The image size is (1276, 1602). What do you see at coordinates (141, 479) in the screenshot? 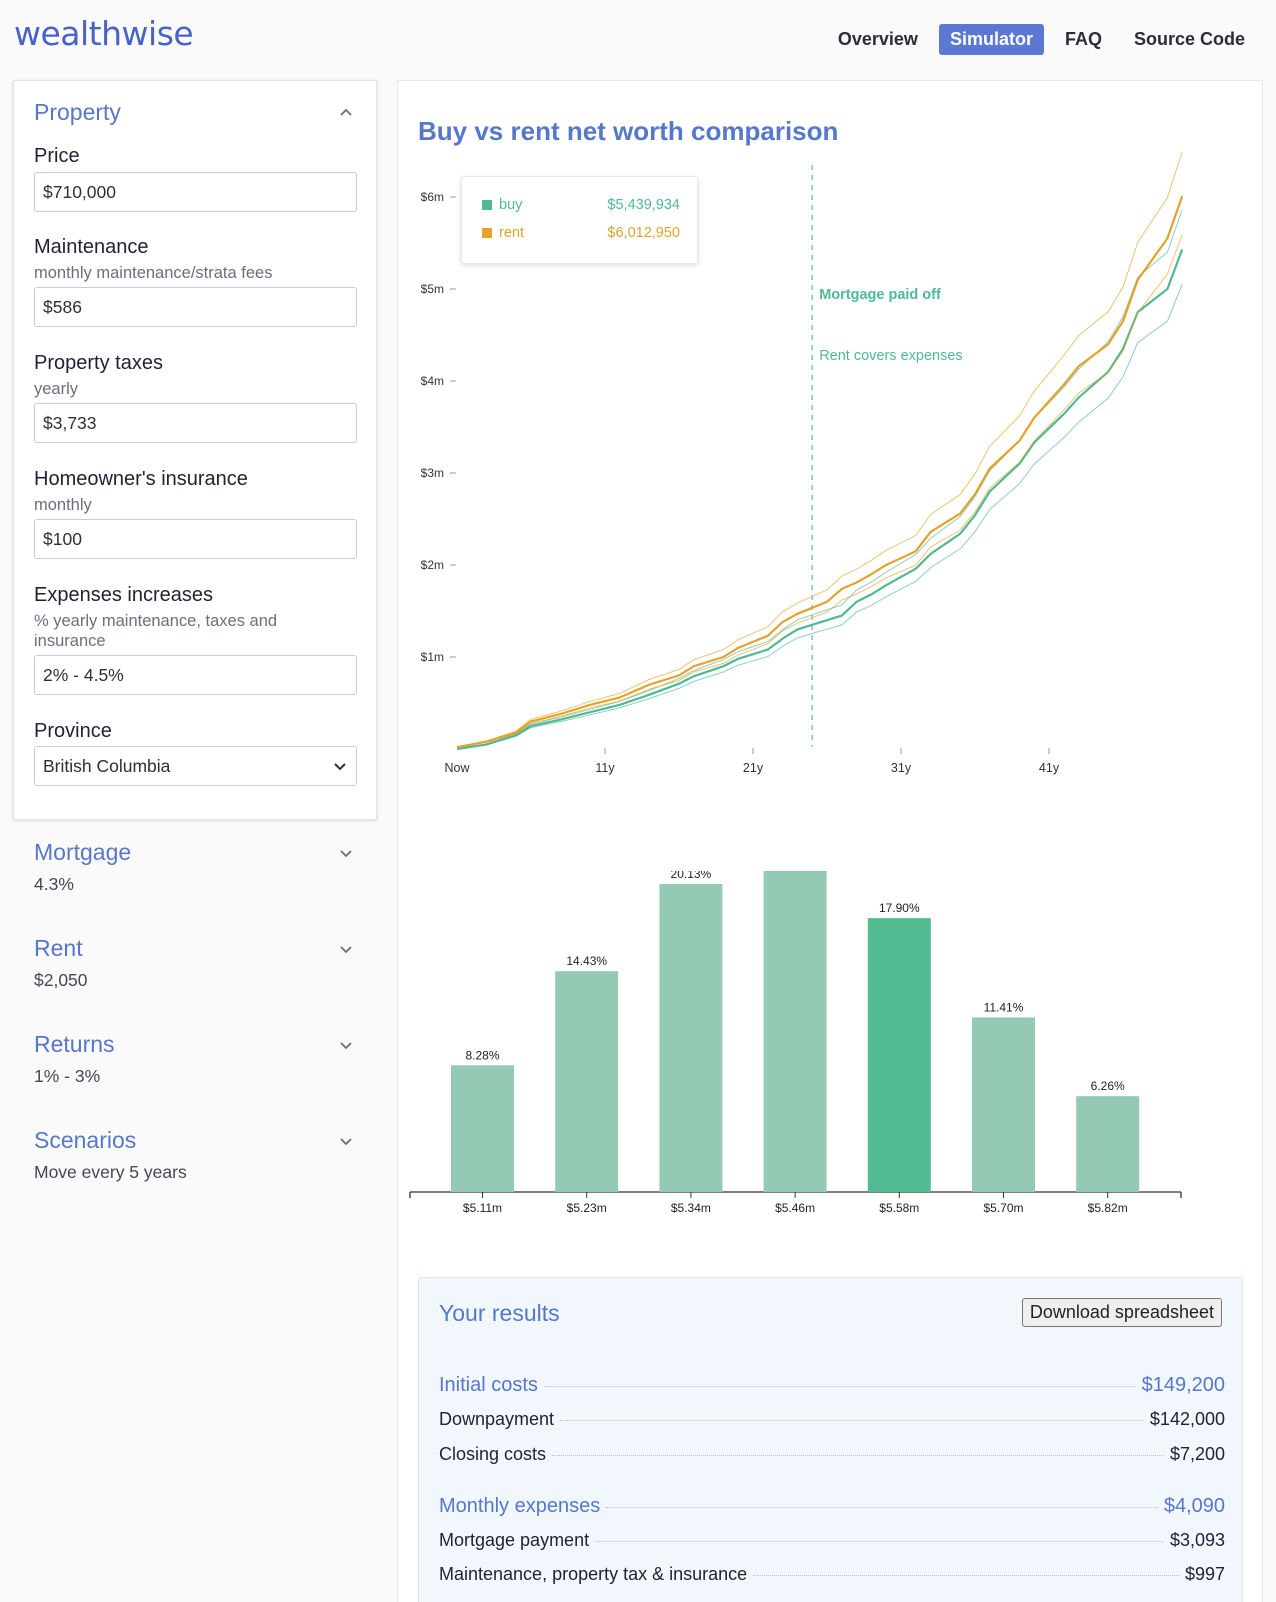
I see `insurance-label: Homeowner's insurance` at bounding box center [141, 479].